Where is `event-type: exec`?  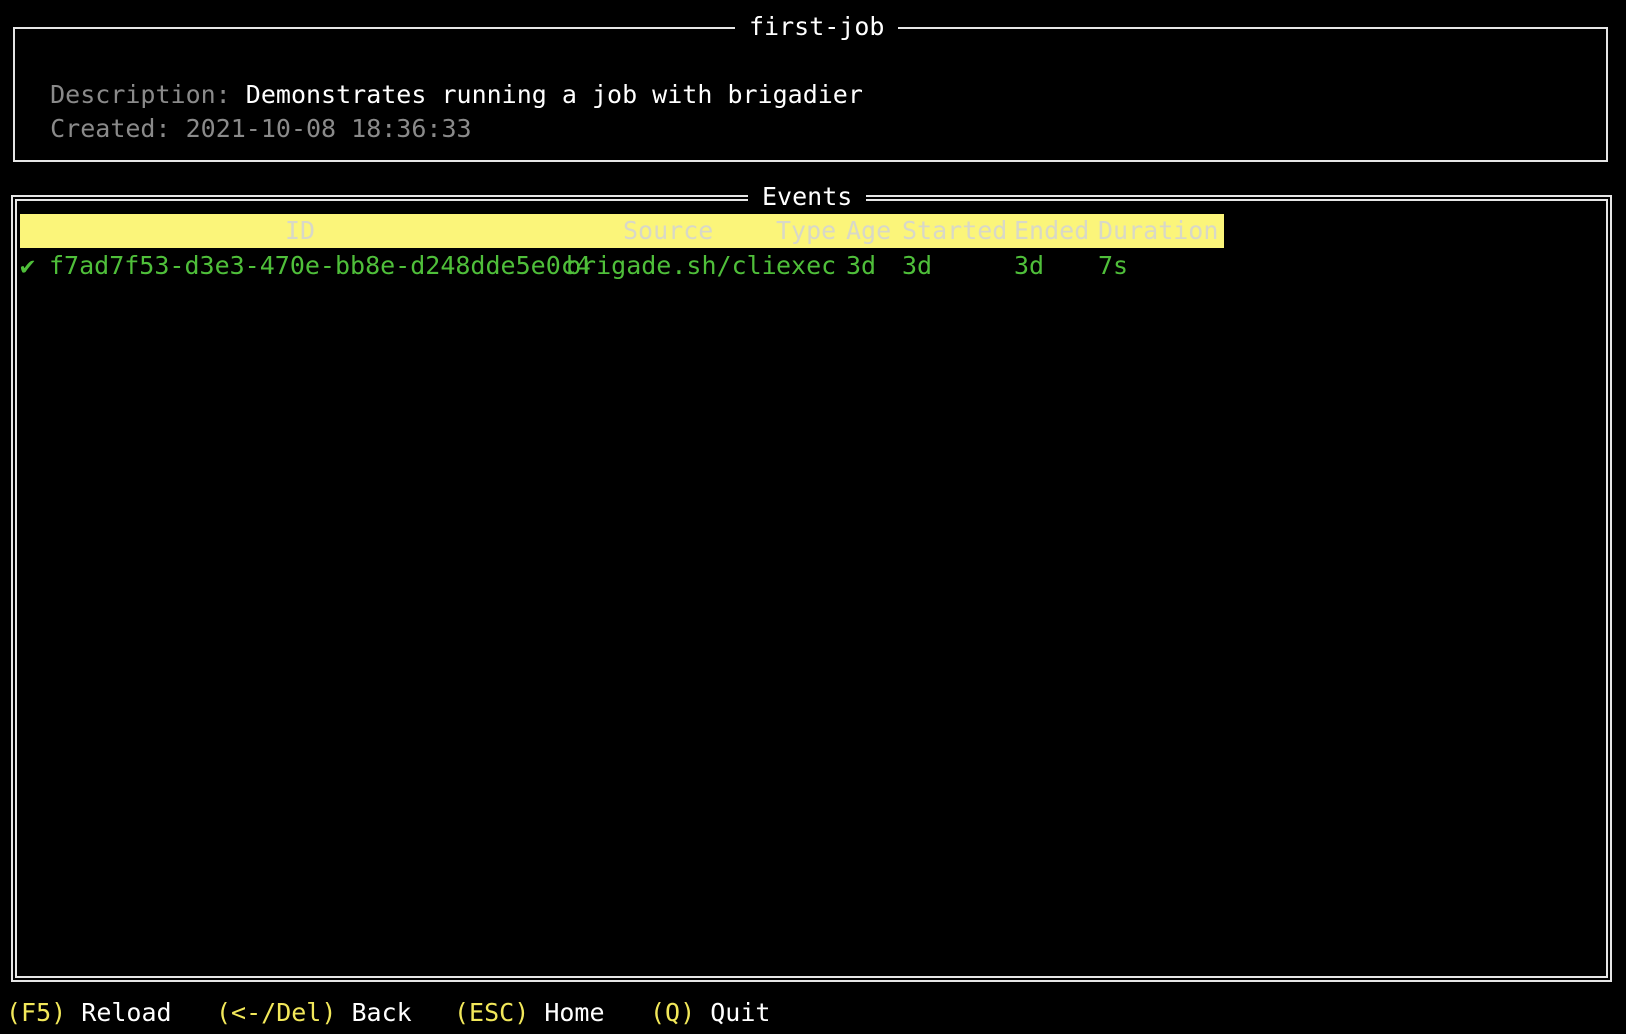 event-type: exec is located at coordinates (806, 265).